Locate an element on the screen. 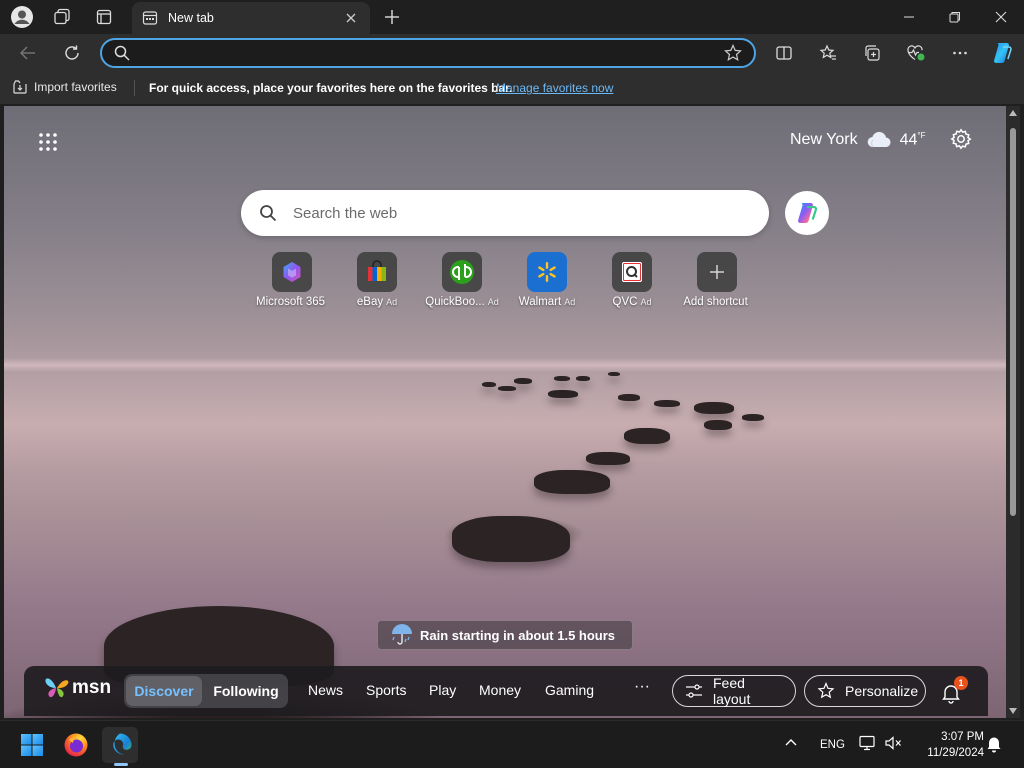  address-input is located at coordinates (432, 53).